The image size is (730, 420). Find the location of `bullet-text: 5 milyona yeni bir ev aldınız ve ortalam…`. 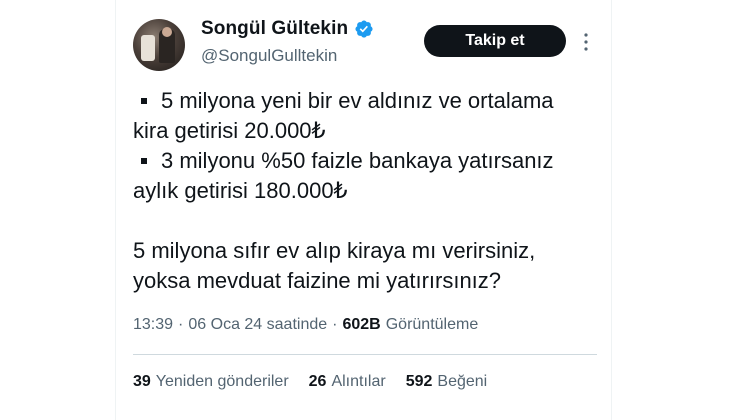

bullet-text: 5 milyona yeni bir ev aldınız ve ortalam… is located at coordinates (357, 100).